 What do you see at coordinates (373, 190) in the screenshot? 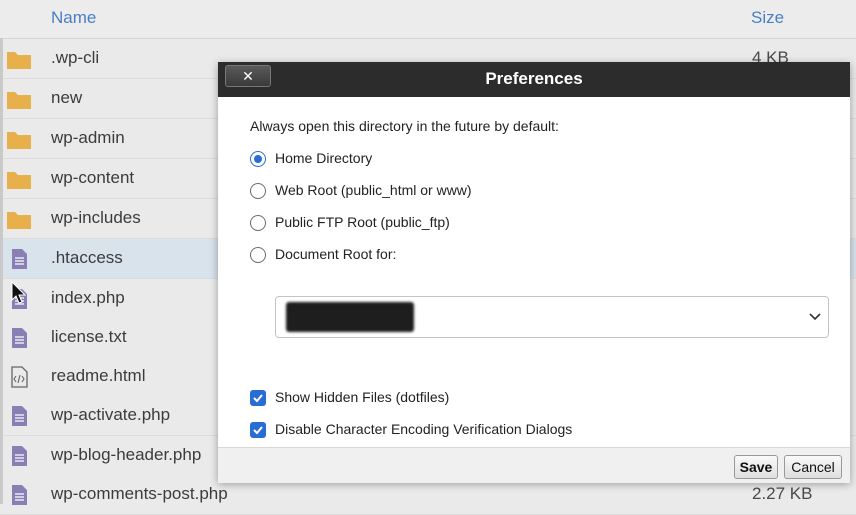
I see `radio-label: Web Root (public_html or www)` at bounding box center [373, 190].